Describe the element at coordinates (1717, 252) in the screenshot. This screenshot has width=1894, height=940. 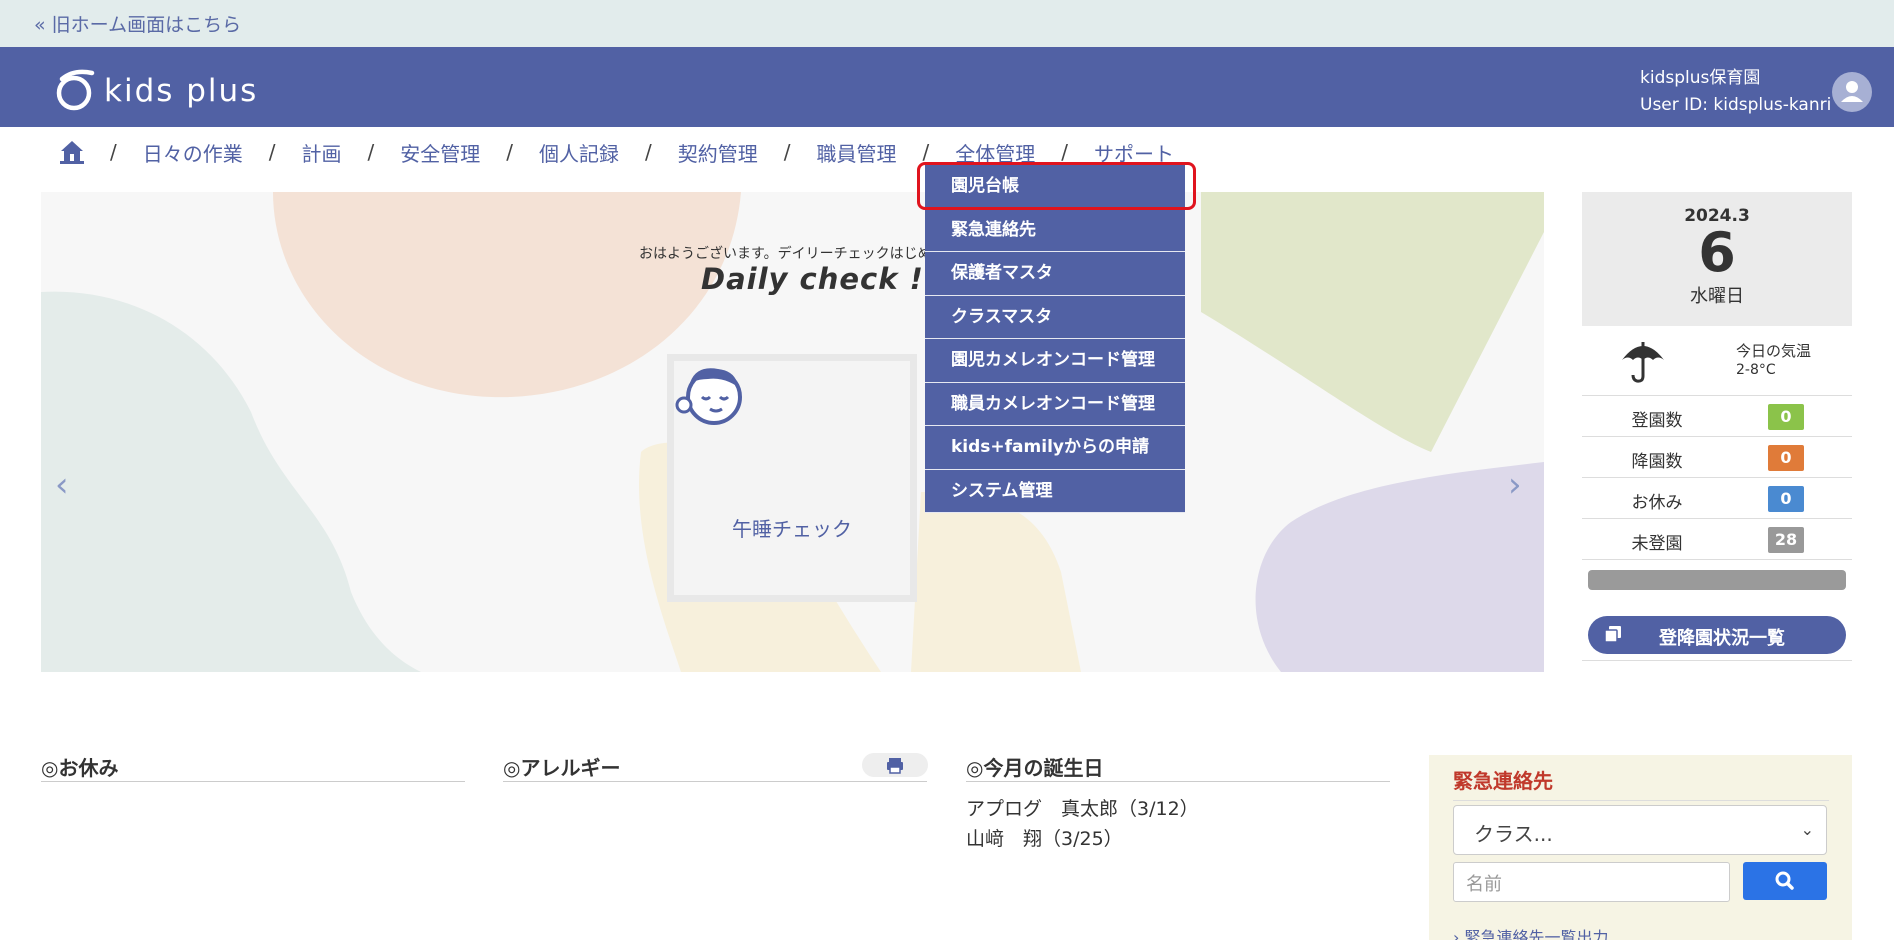
I see `day-number: 6` at that location.